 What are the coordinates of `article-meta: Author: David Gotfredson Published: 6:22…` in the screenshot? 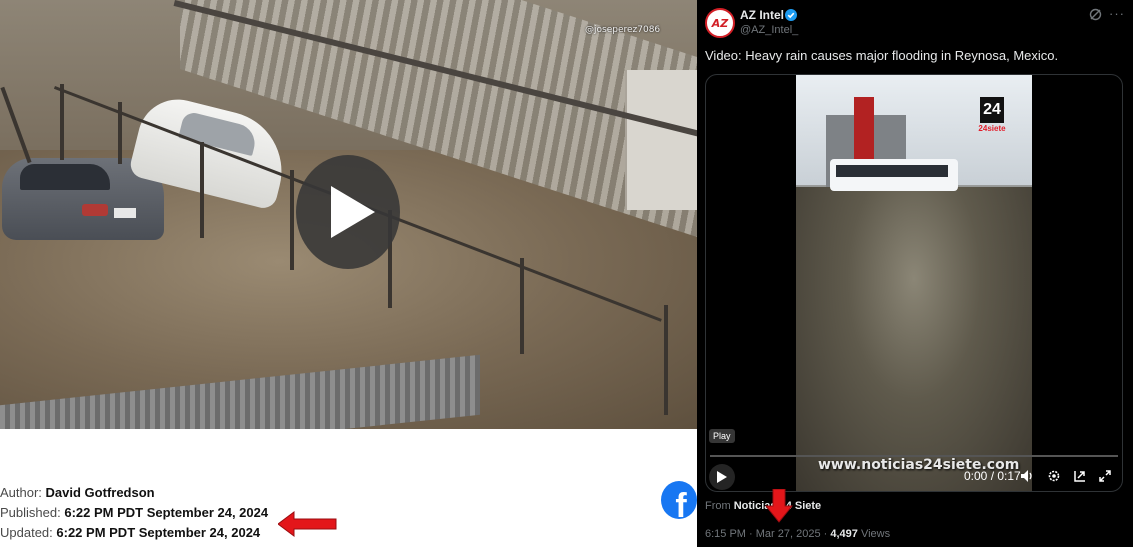 It's located at (134, 513).